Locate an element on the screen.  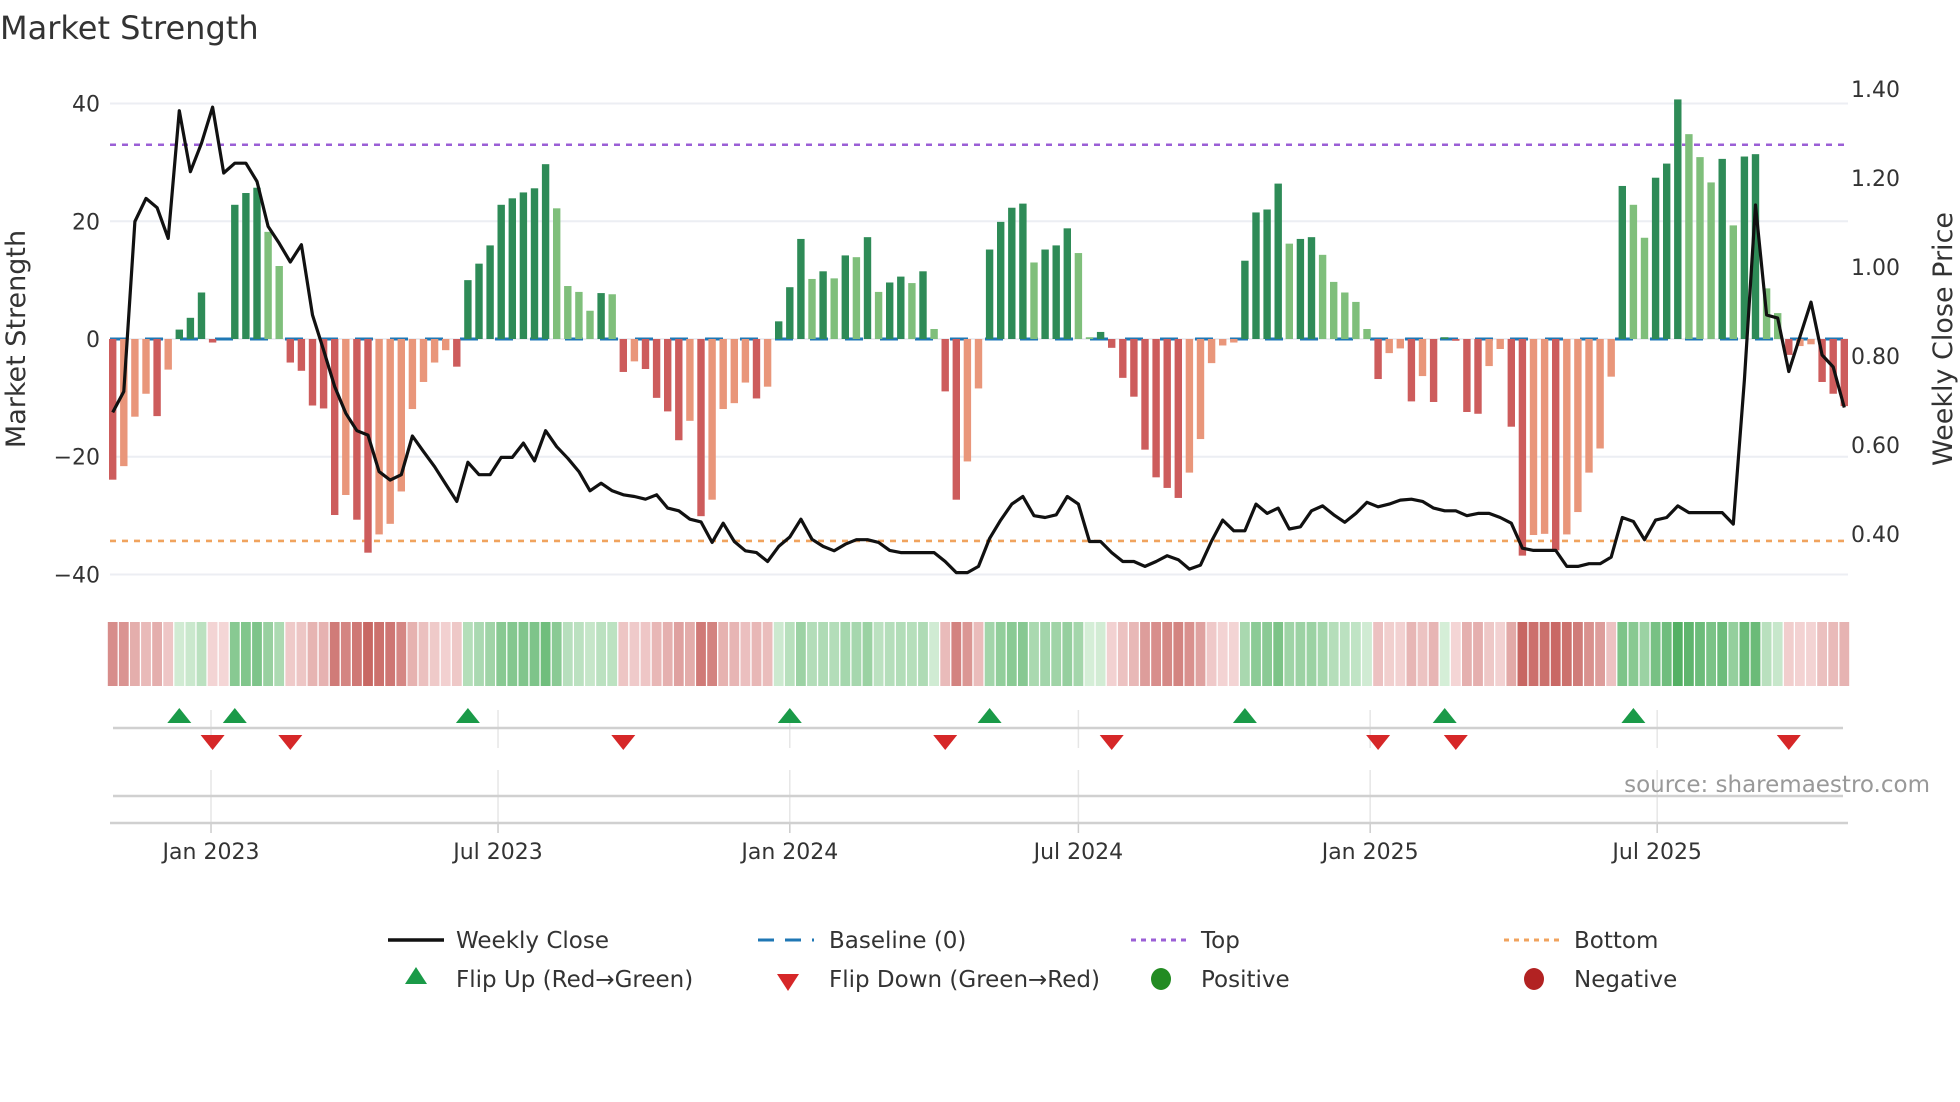
y2-tick-label: 1.00 is located at coordinates (1875, 268).